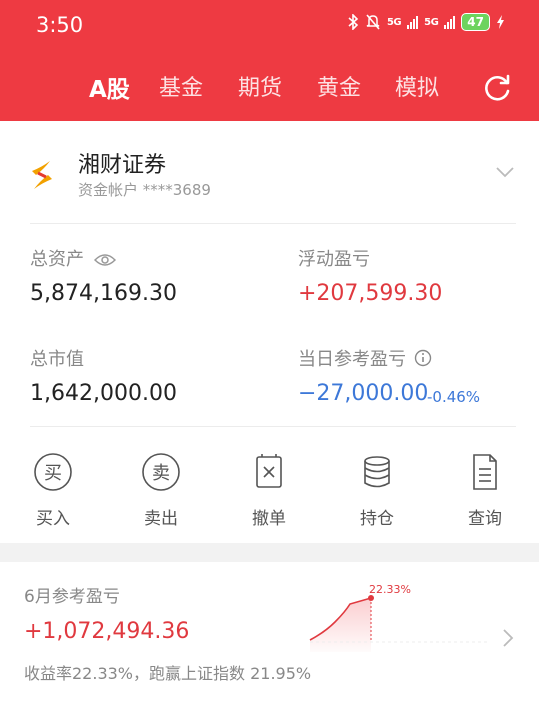  I want to click on chevron-down-icon, so click(505, 172).